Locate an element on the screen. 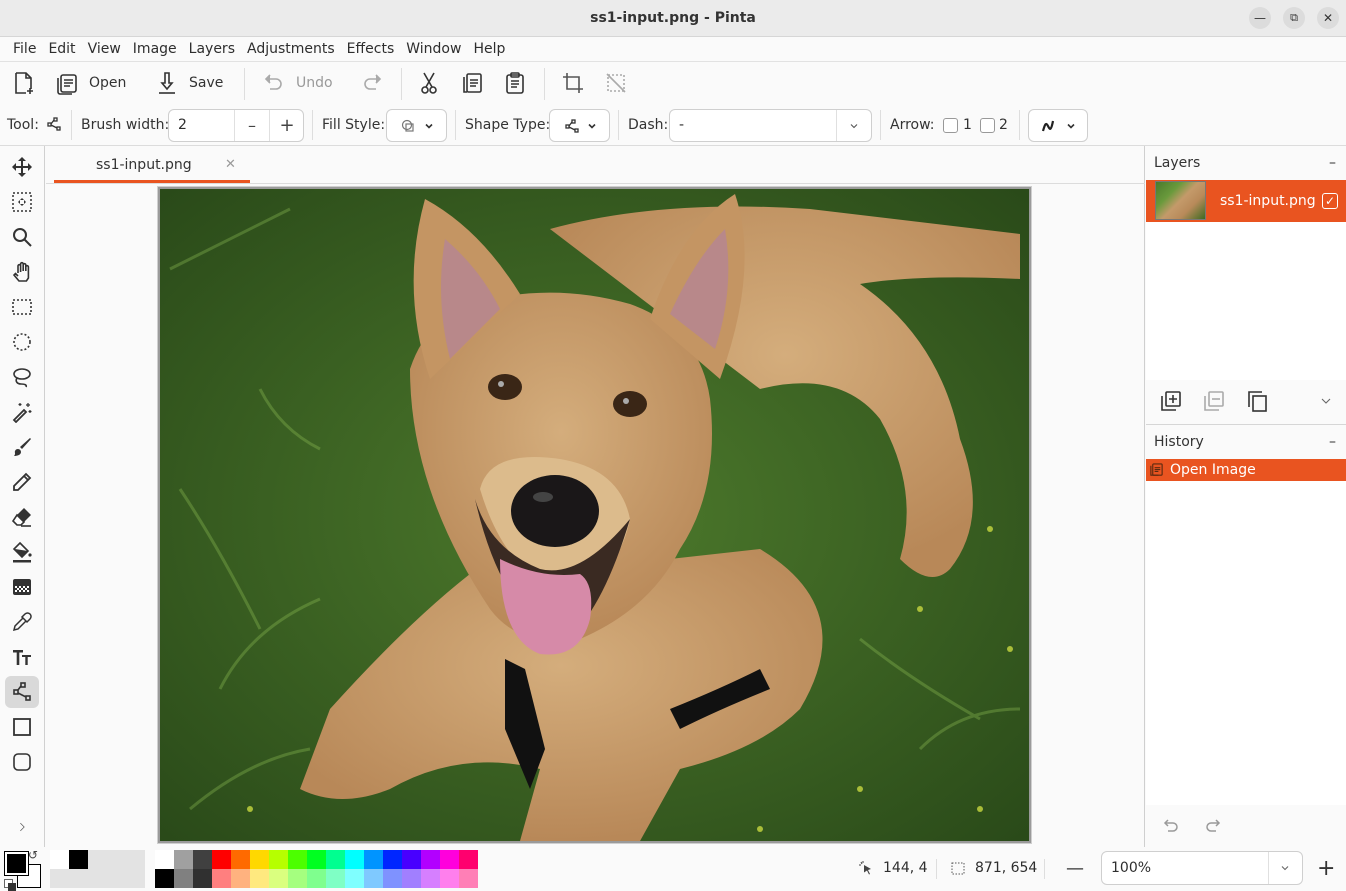 Image resolution: width=1346 pixels, height=891 pixels. tool-rectangle is located at coordinates (22, 727).